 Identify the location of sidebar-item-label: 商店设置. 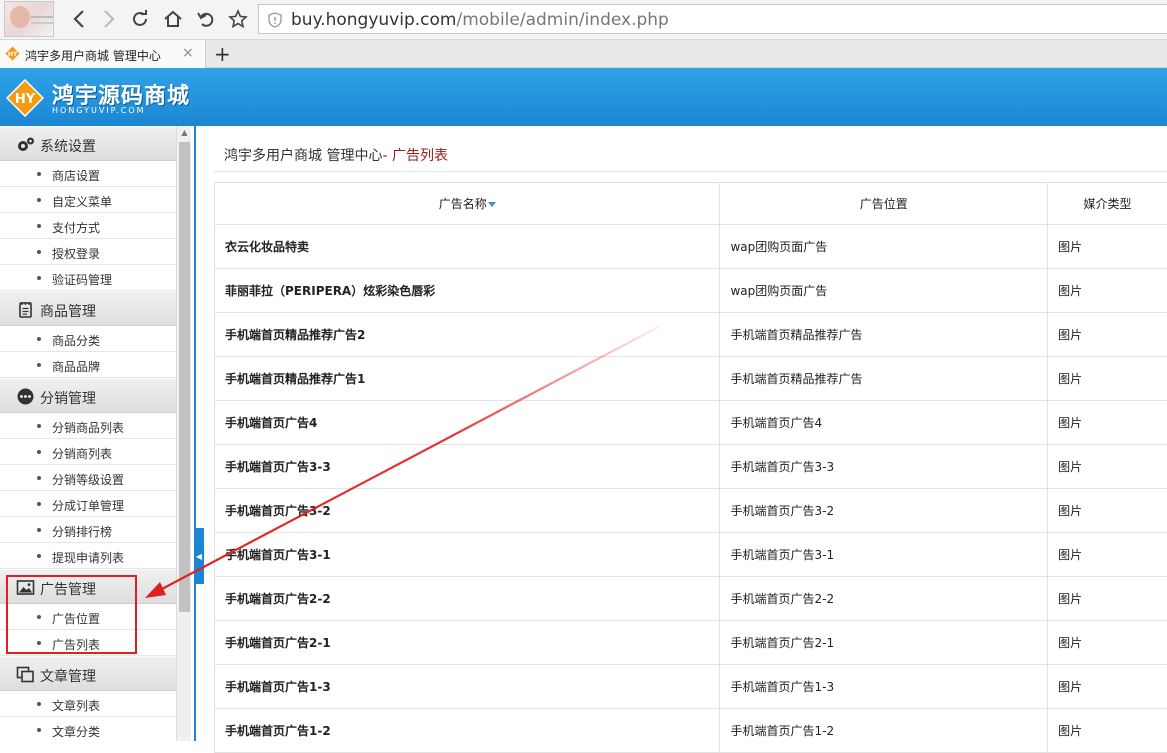
(76, 175).